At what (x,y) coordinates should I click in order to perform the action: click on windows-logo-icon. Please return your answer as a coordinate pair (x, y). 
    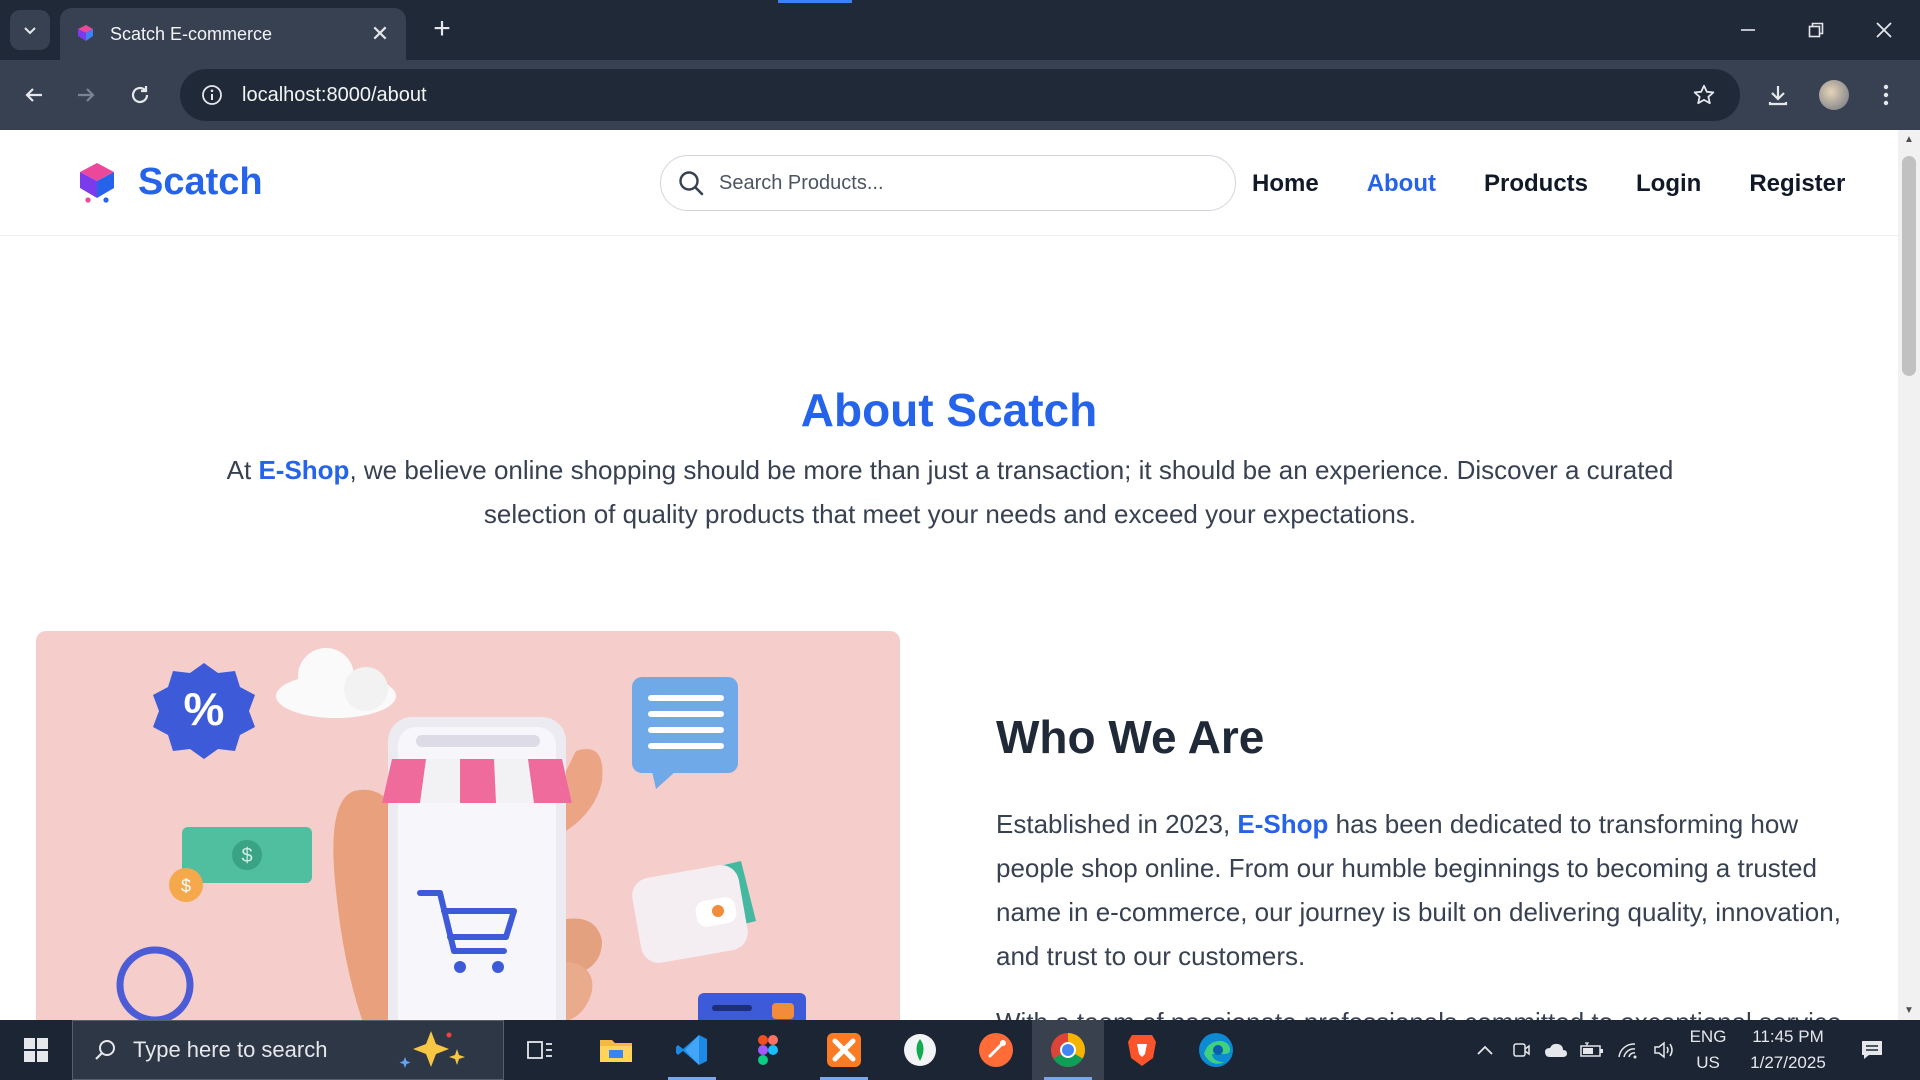
    Looking at the image, I should click on (36, 1050).